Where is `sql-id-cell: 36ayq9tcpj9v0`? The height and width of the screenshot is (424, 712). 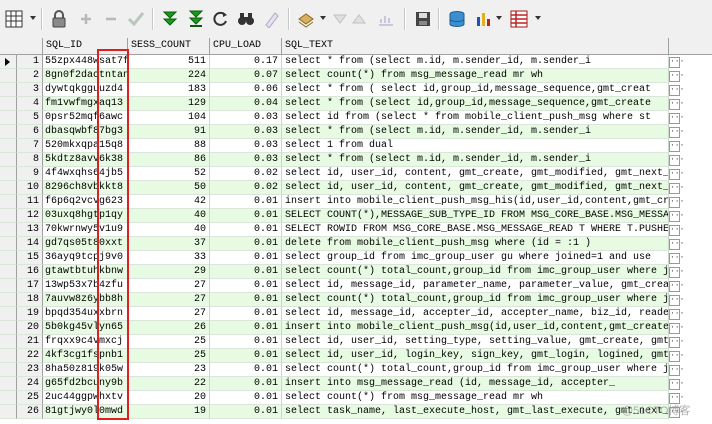 sql-id-cell: 36ayq9tcpj9v0 is located at coordinates (85, 258).